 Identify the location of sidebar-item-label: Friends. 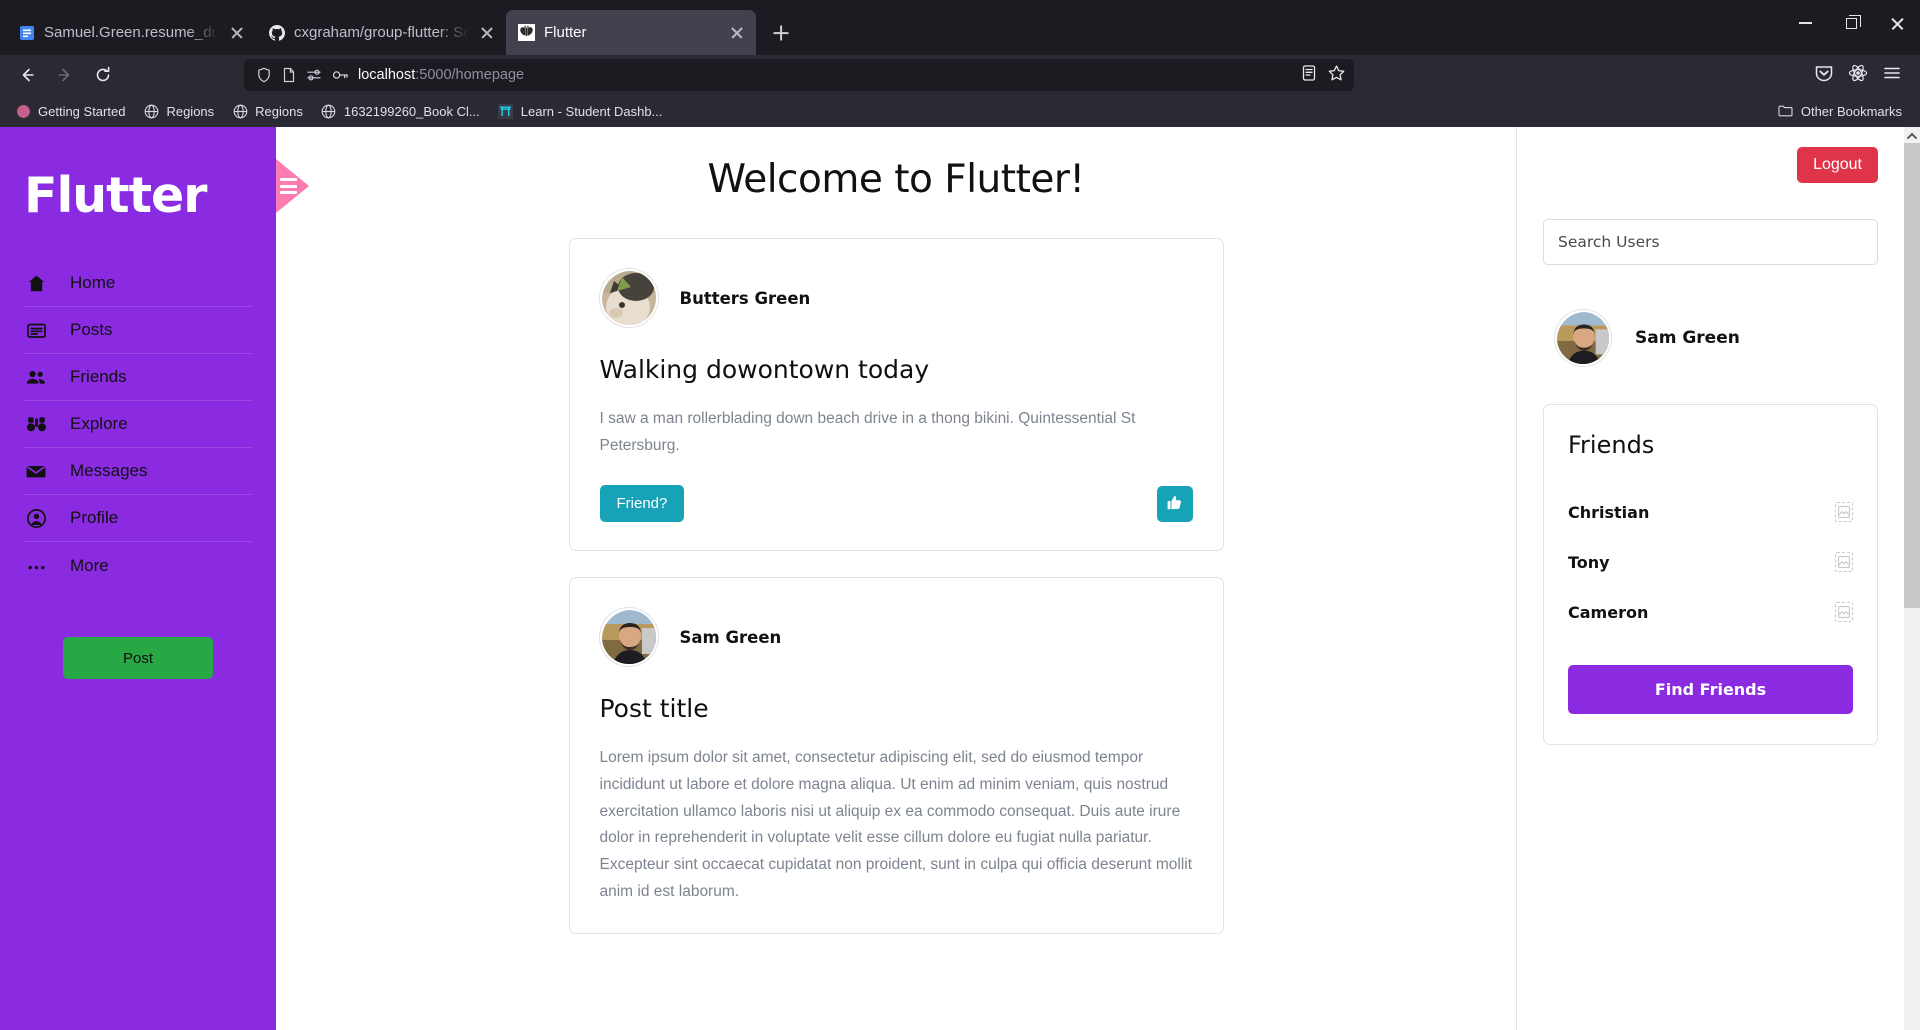
(98, 376).